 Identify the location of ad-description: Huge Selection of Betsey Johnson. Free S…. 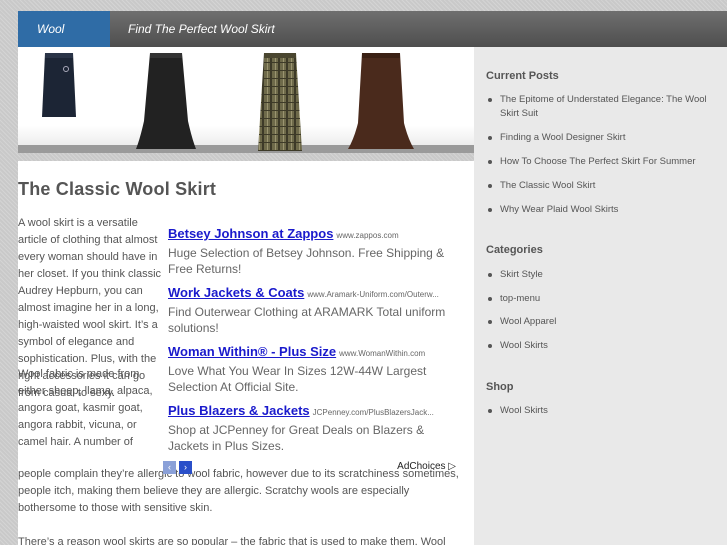
(306, 261).